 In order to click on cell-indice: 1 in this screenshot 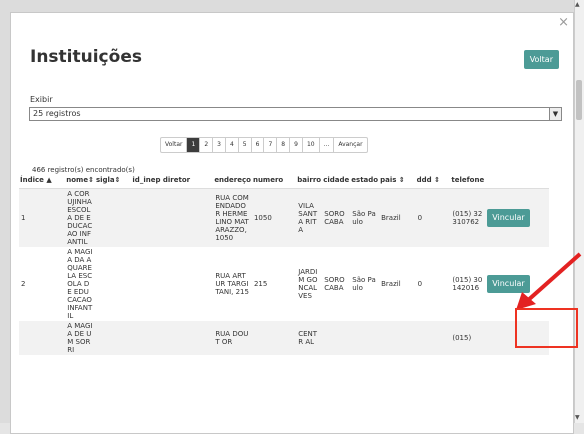, I will do `click(42, 217)`.